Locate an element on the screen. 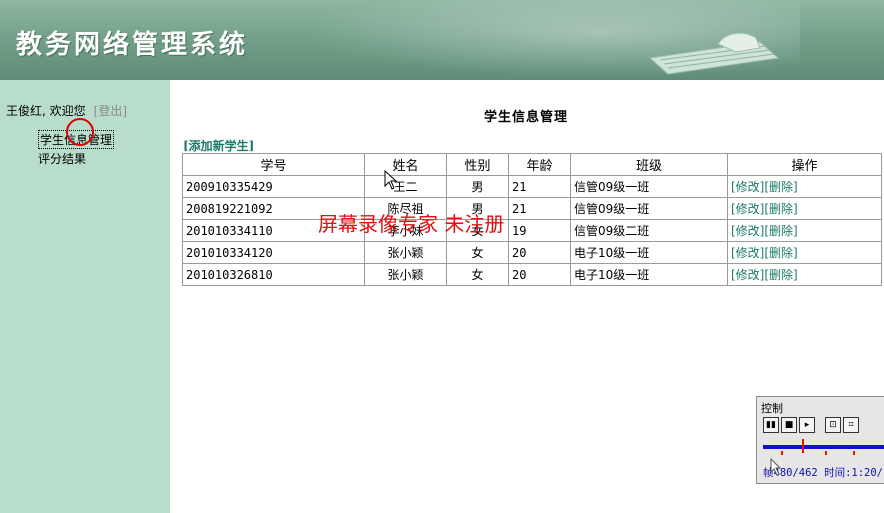 This screenshot has width=884, height=513. column-header-name: 姓名 is located at coordinates (405, 164).